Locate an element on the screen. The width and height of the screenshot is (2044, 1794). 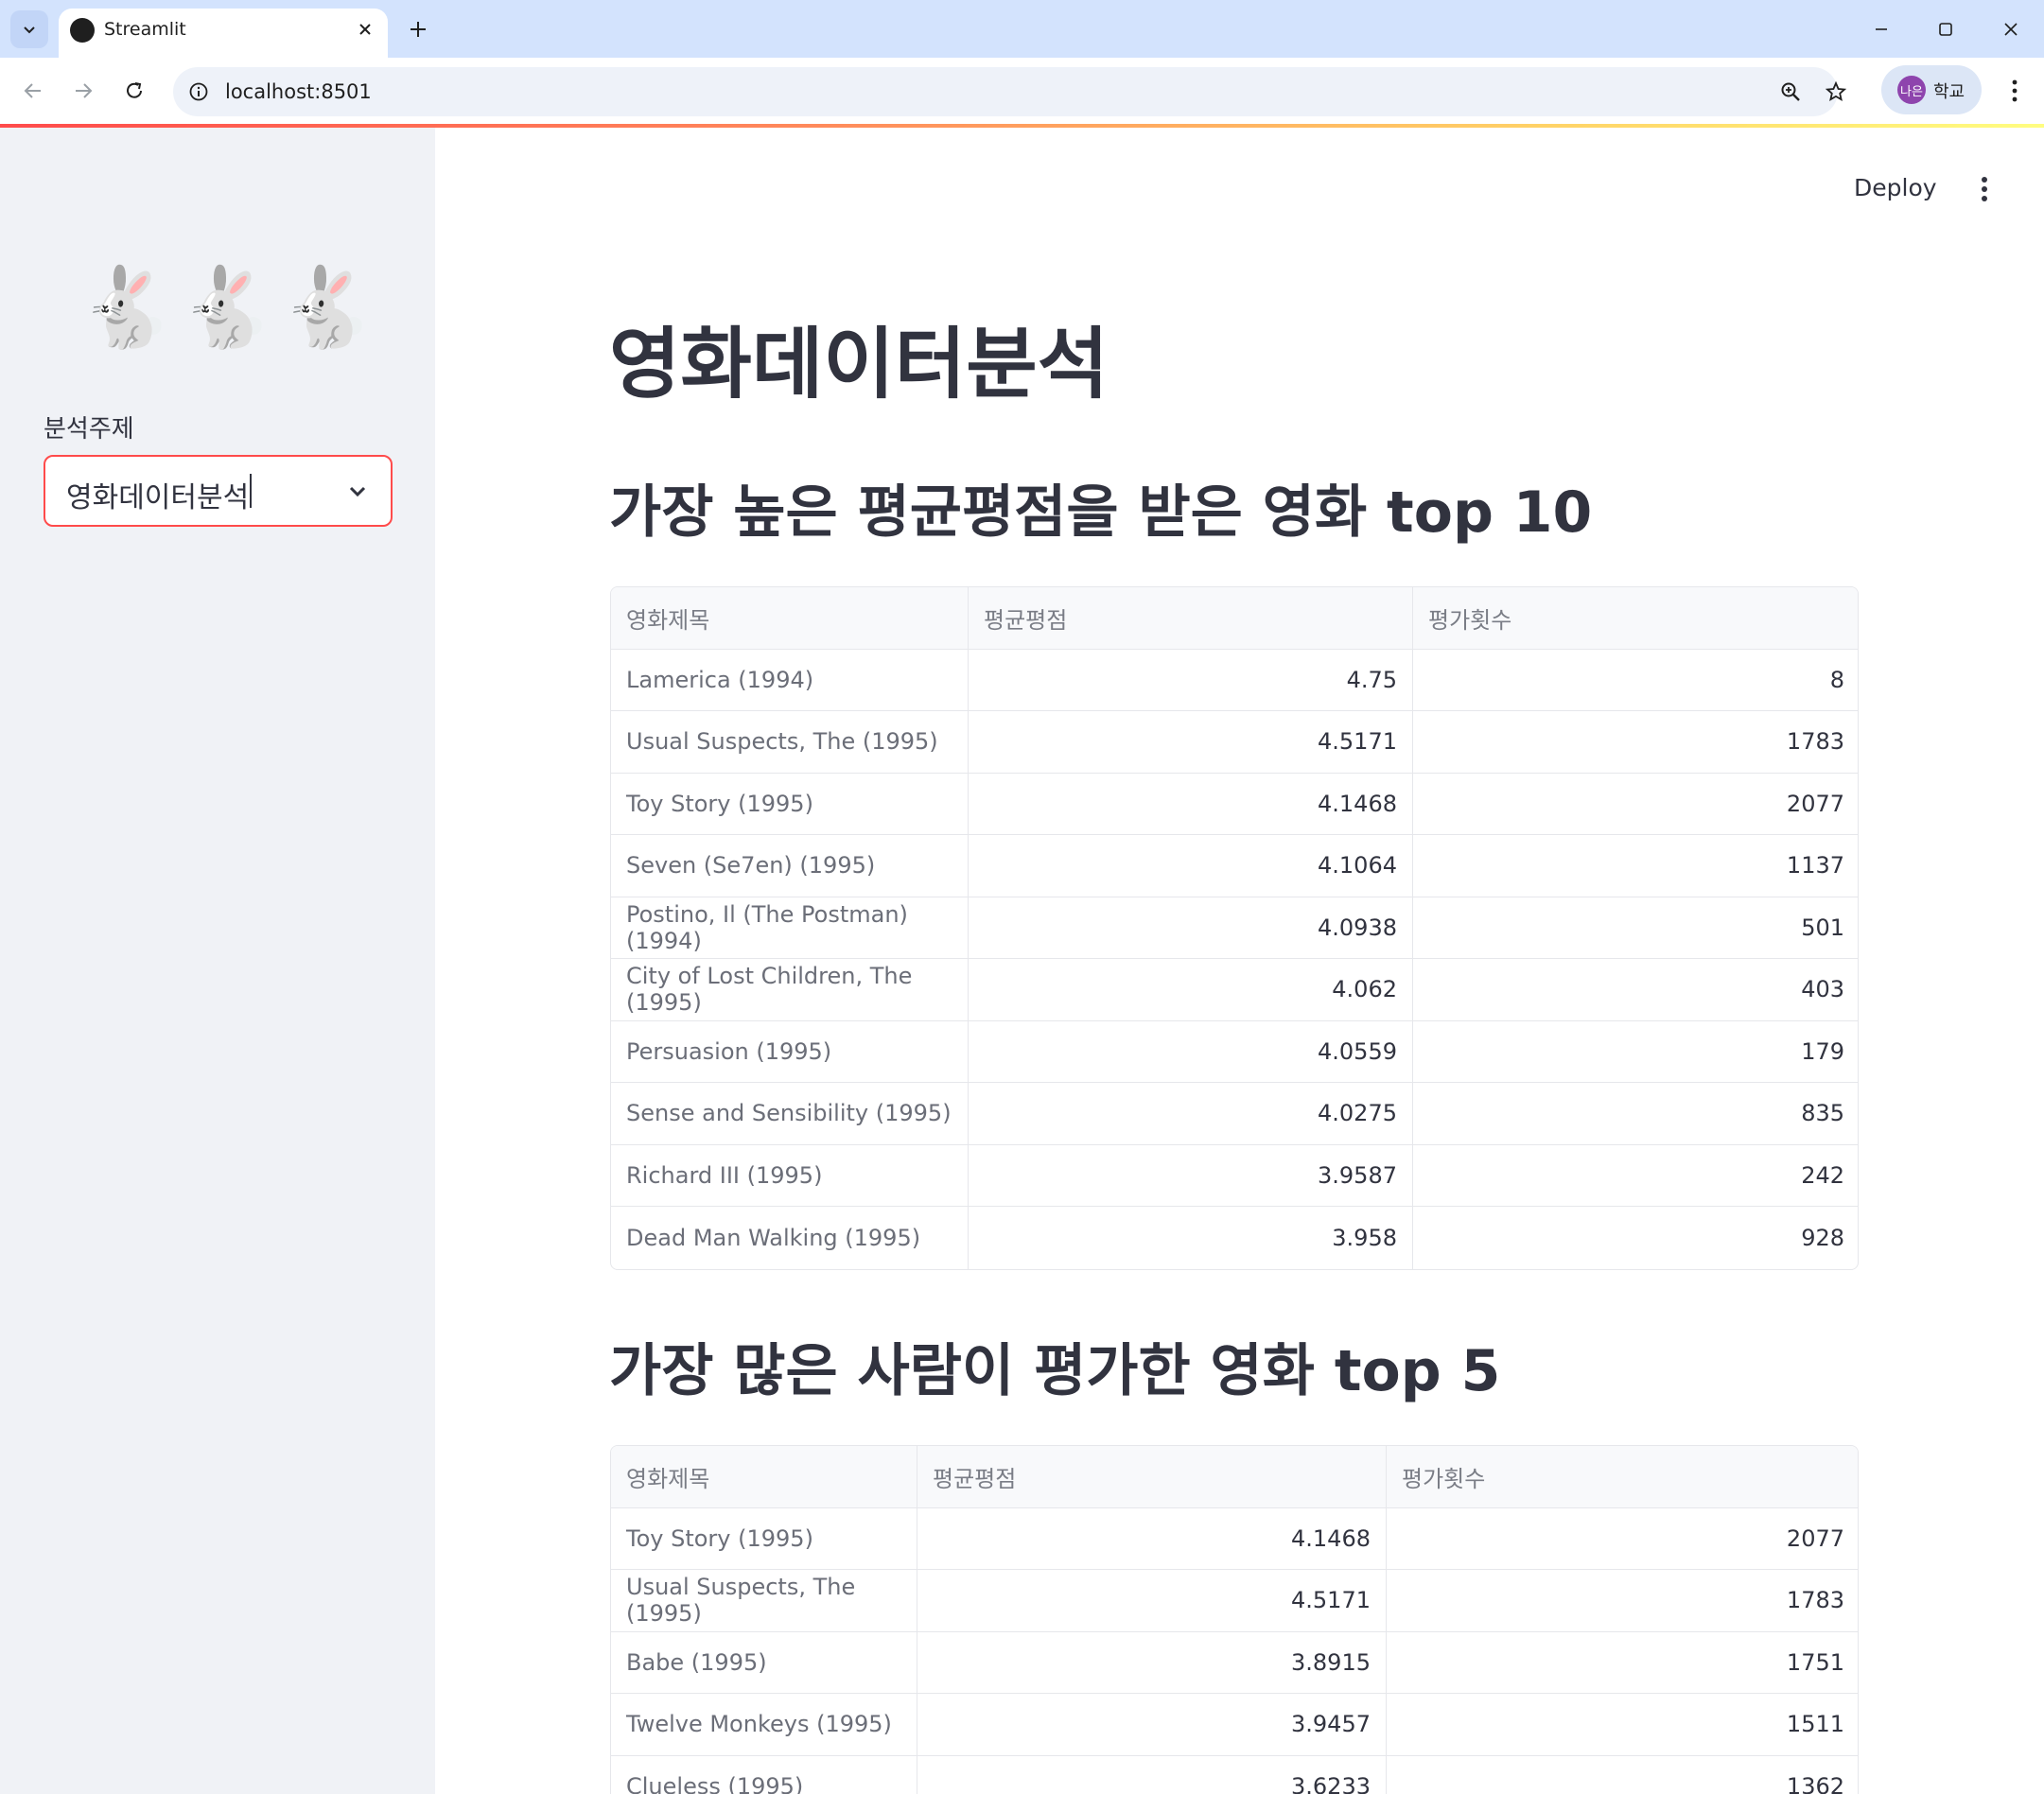
cell-rating-count: 403 is located at coordinates (1635, 989).